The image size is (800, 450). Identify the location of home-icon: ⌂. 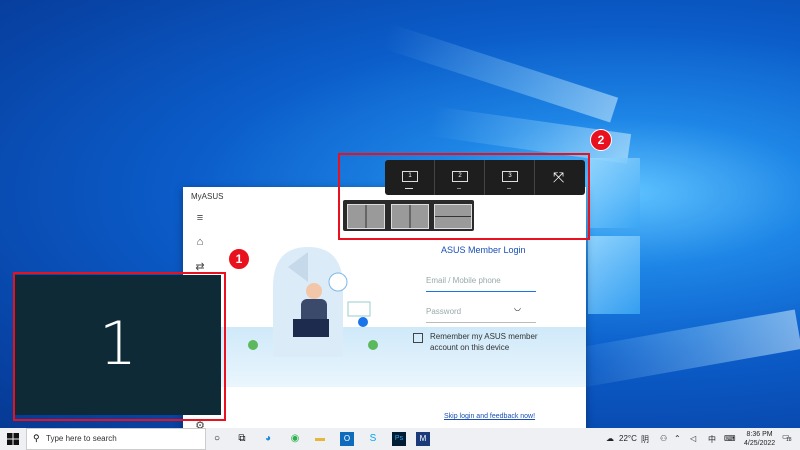
(200, 242).